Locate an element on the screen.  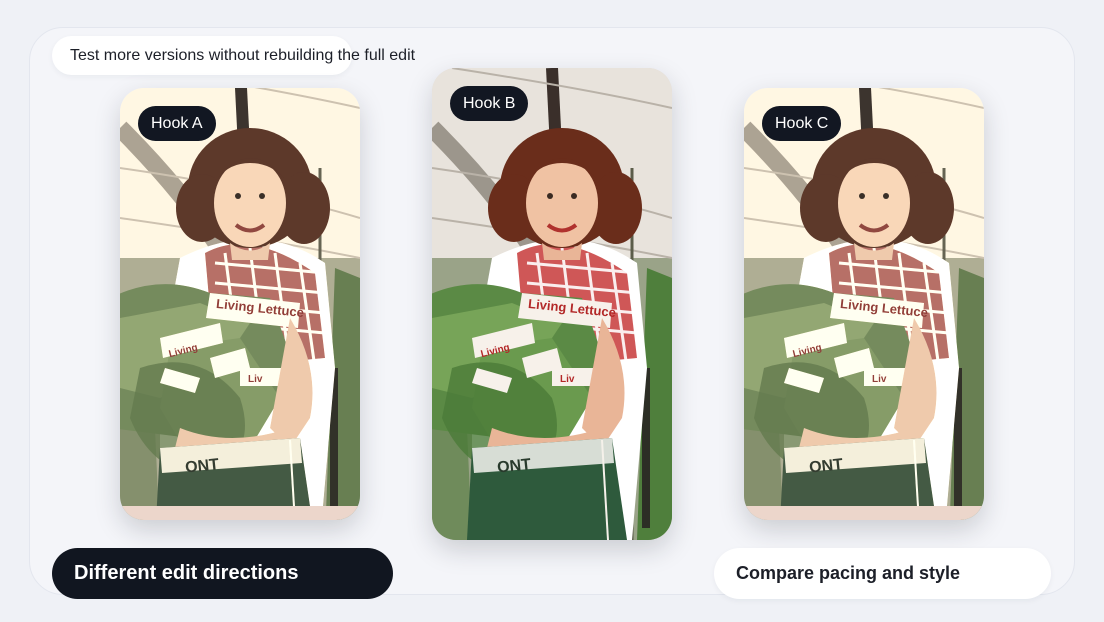
hook-badge-b: Hook B is located at coordinates (489, 103).